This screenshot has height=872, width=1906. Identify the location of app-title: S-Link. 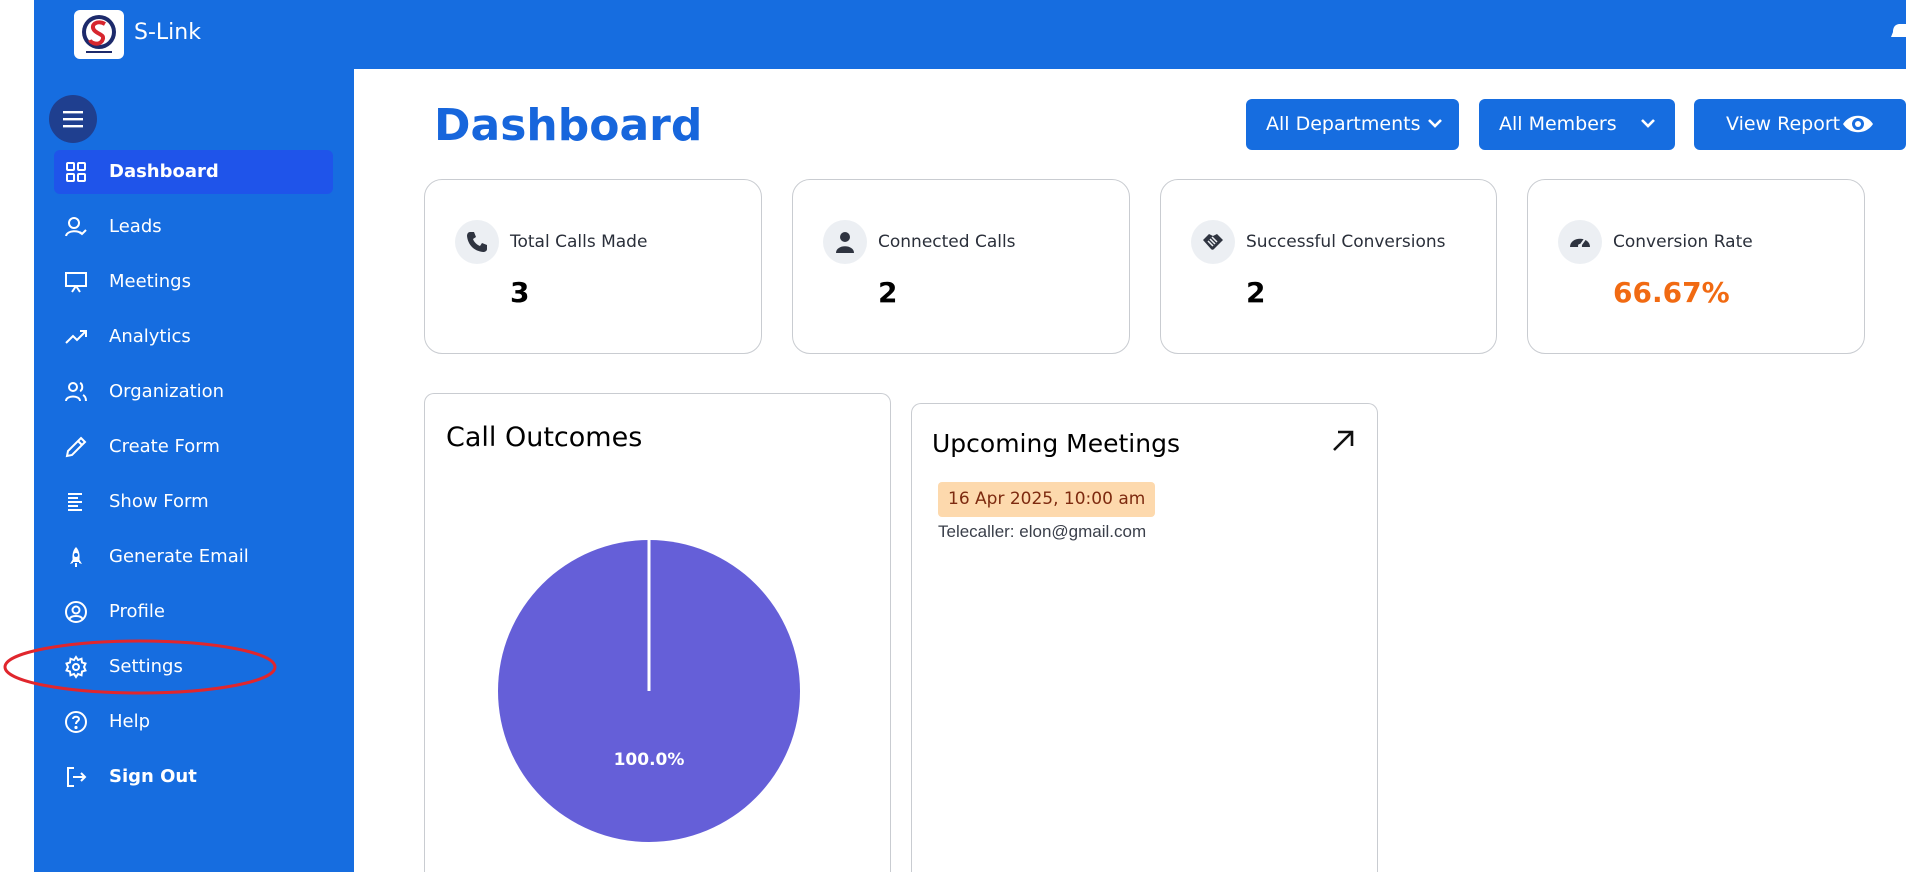
(167, 32).